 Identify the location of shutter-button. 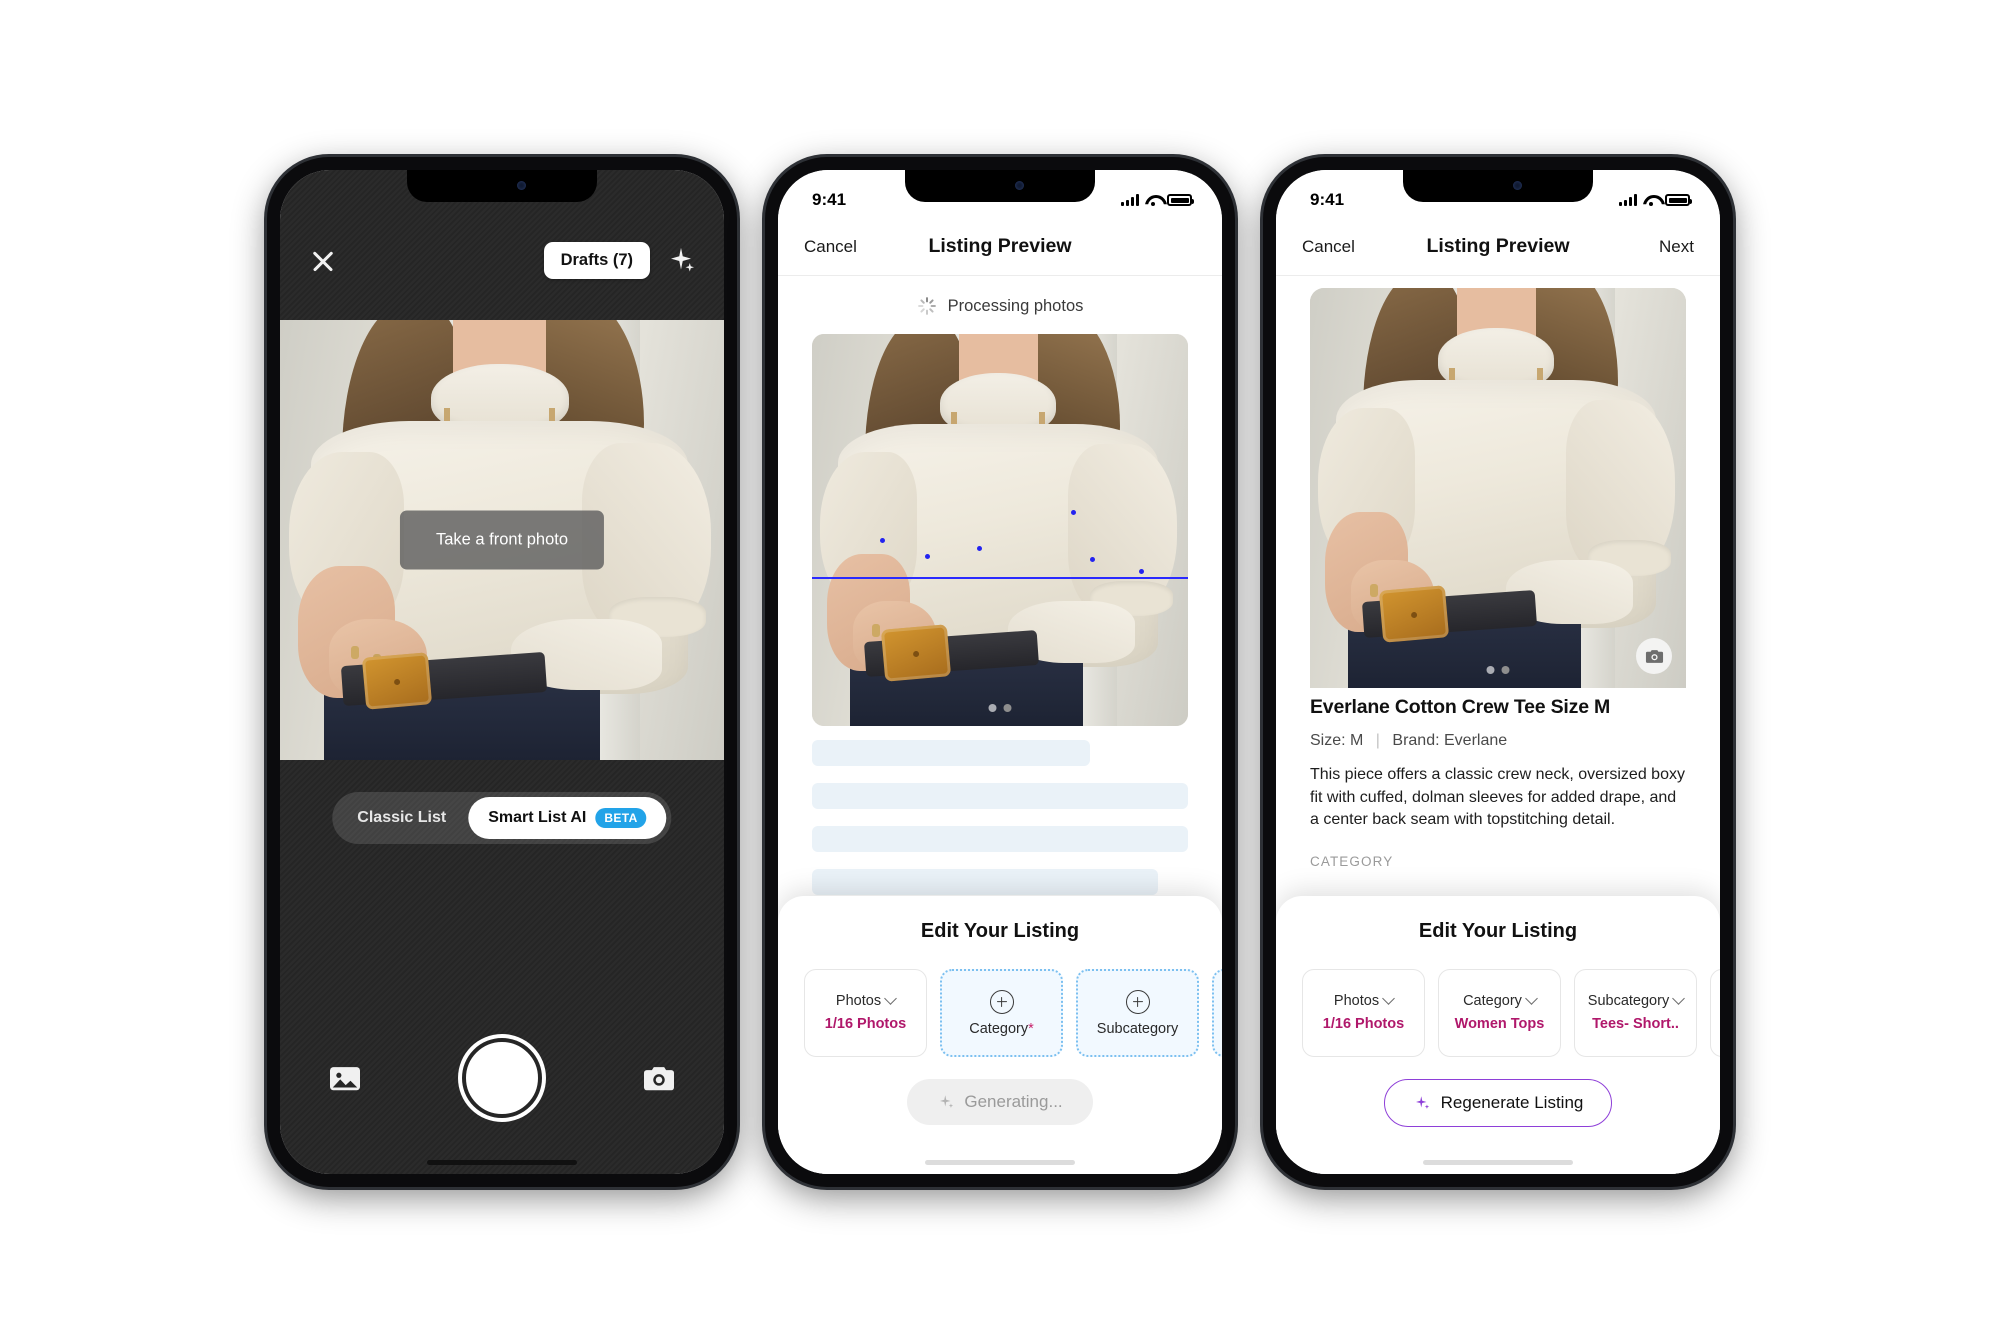
(502, 1078).